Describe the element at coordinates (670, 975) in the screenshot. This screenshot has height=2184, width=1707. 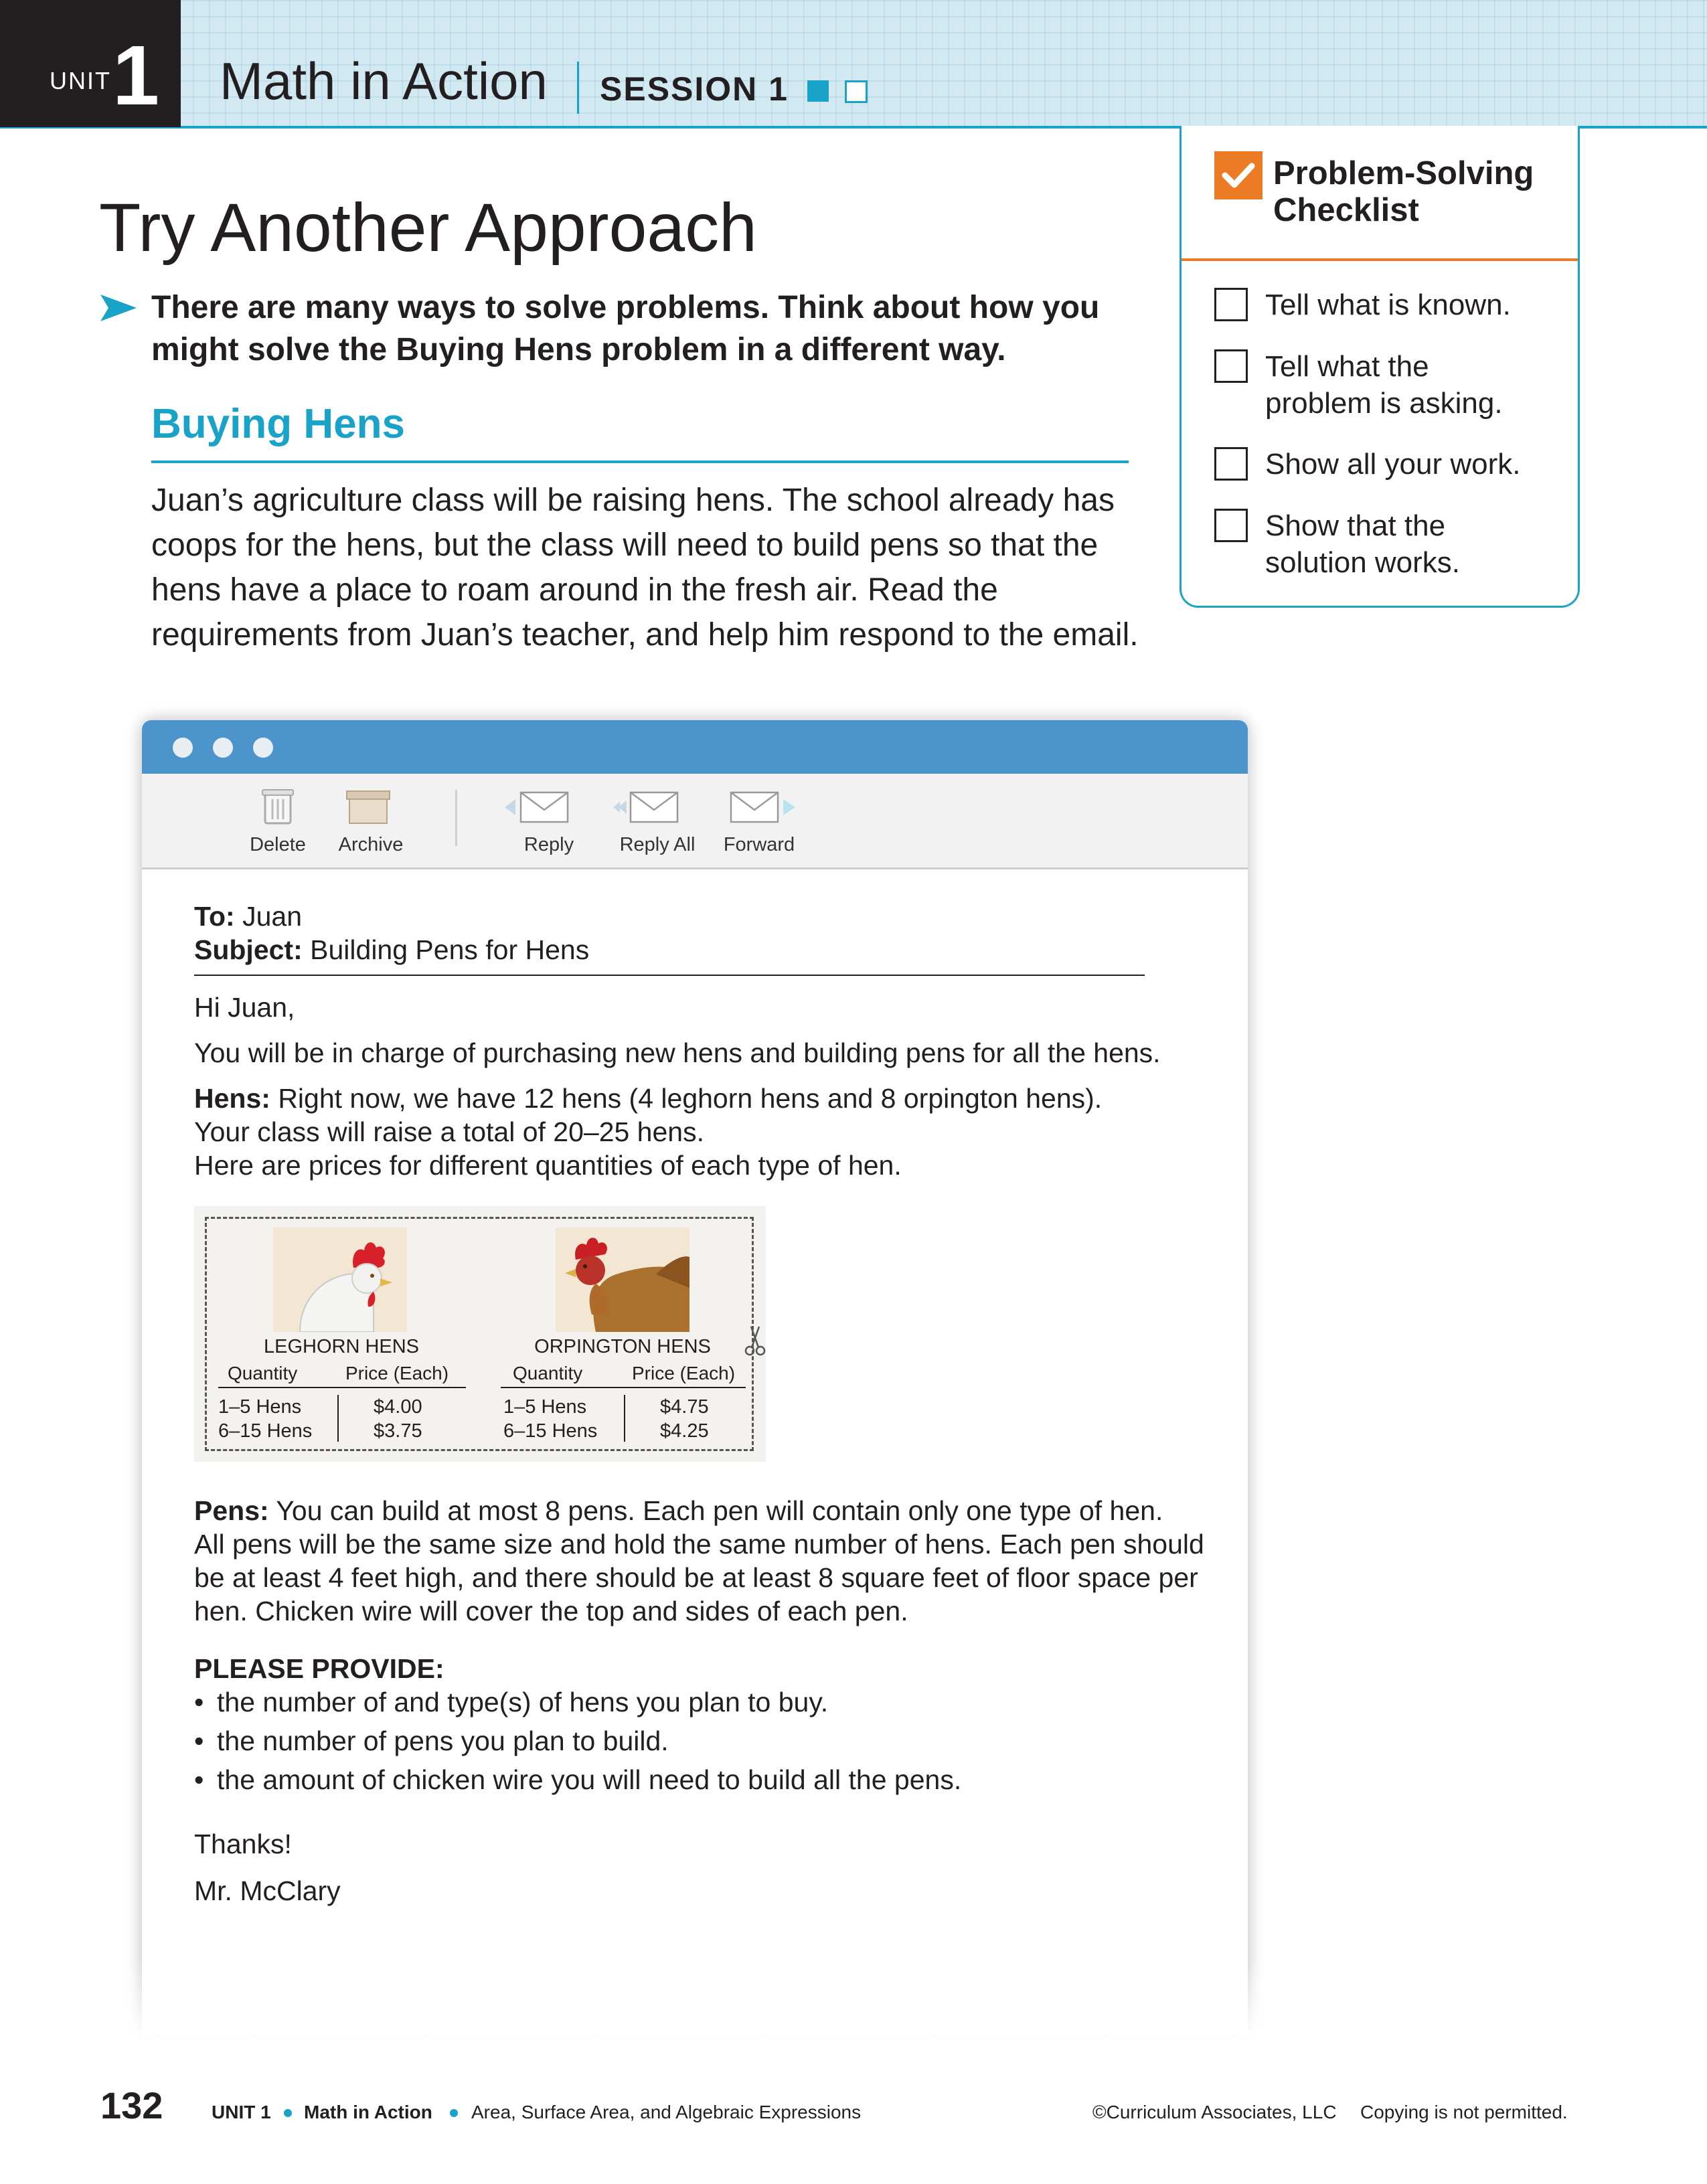
I see `email-header-rule` at that location.